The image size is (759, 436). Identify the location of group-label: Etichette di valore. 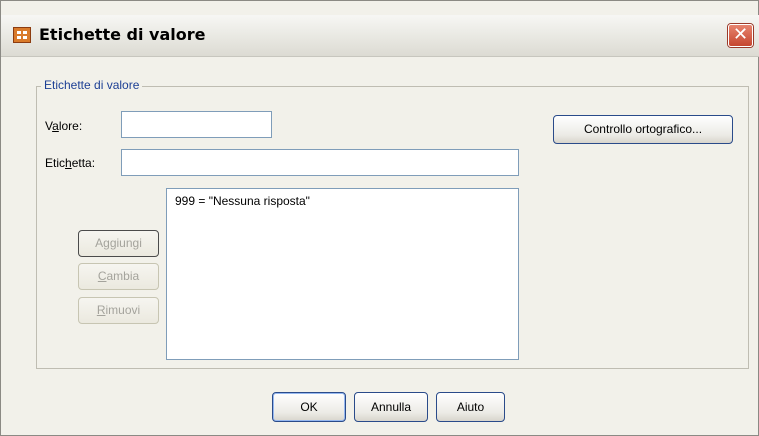
(92, 85).